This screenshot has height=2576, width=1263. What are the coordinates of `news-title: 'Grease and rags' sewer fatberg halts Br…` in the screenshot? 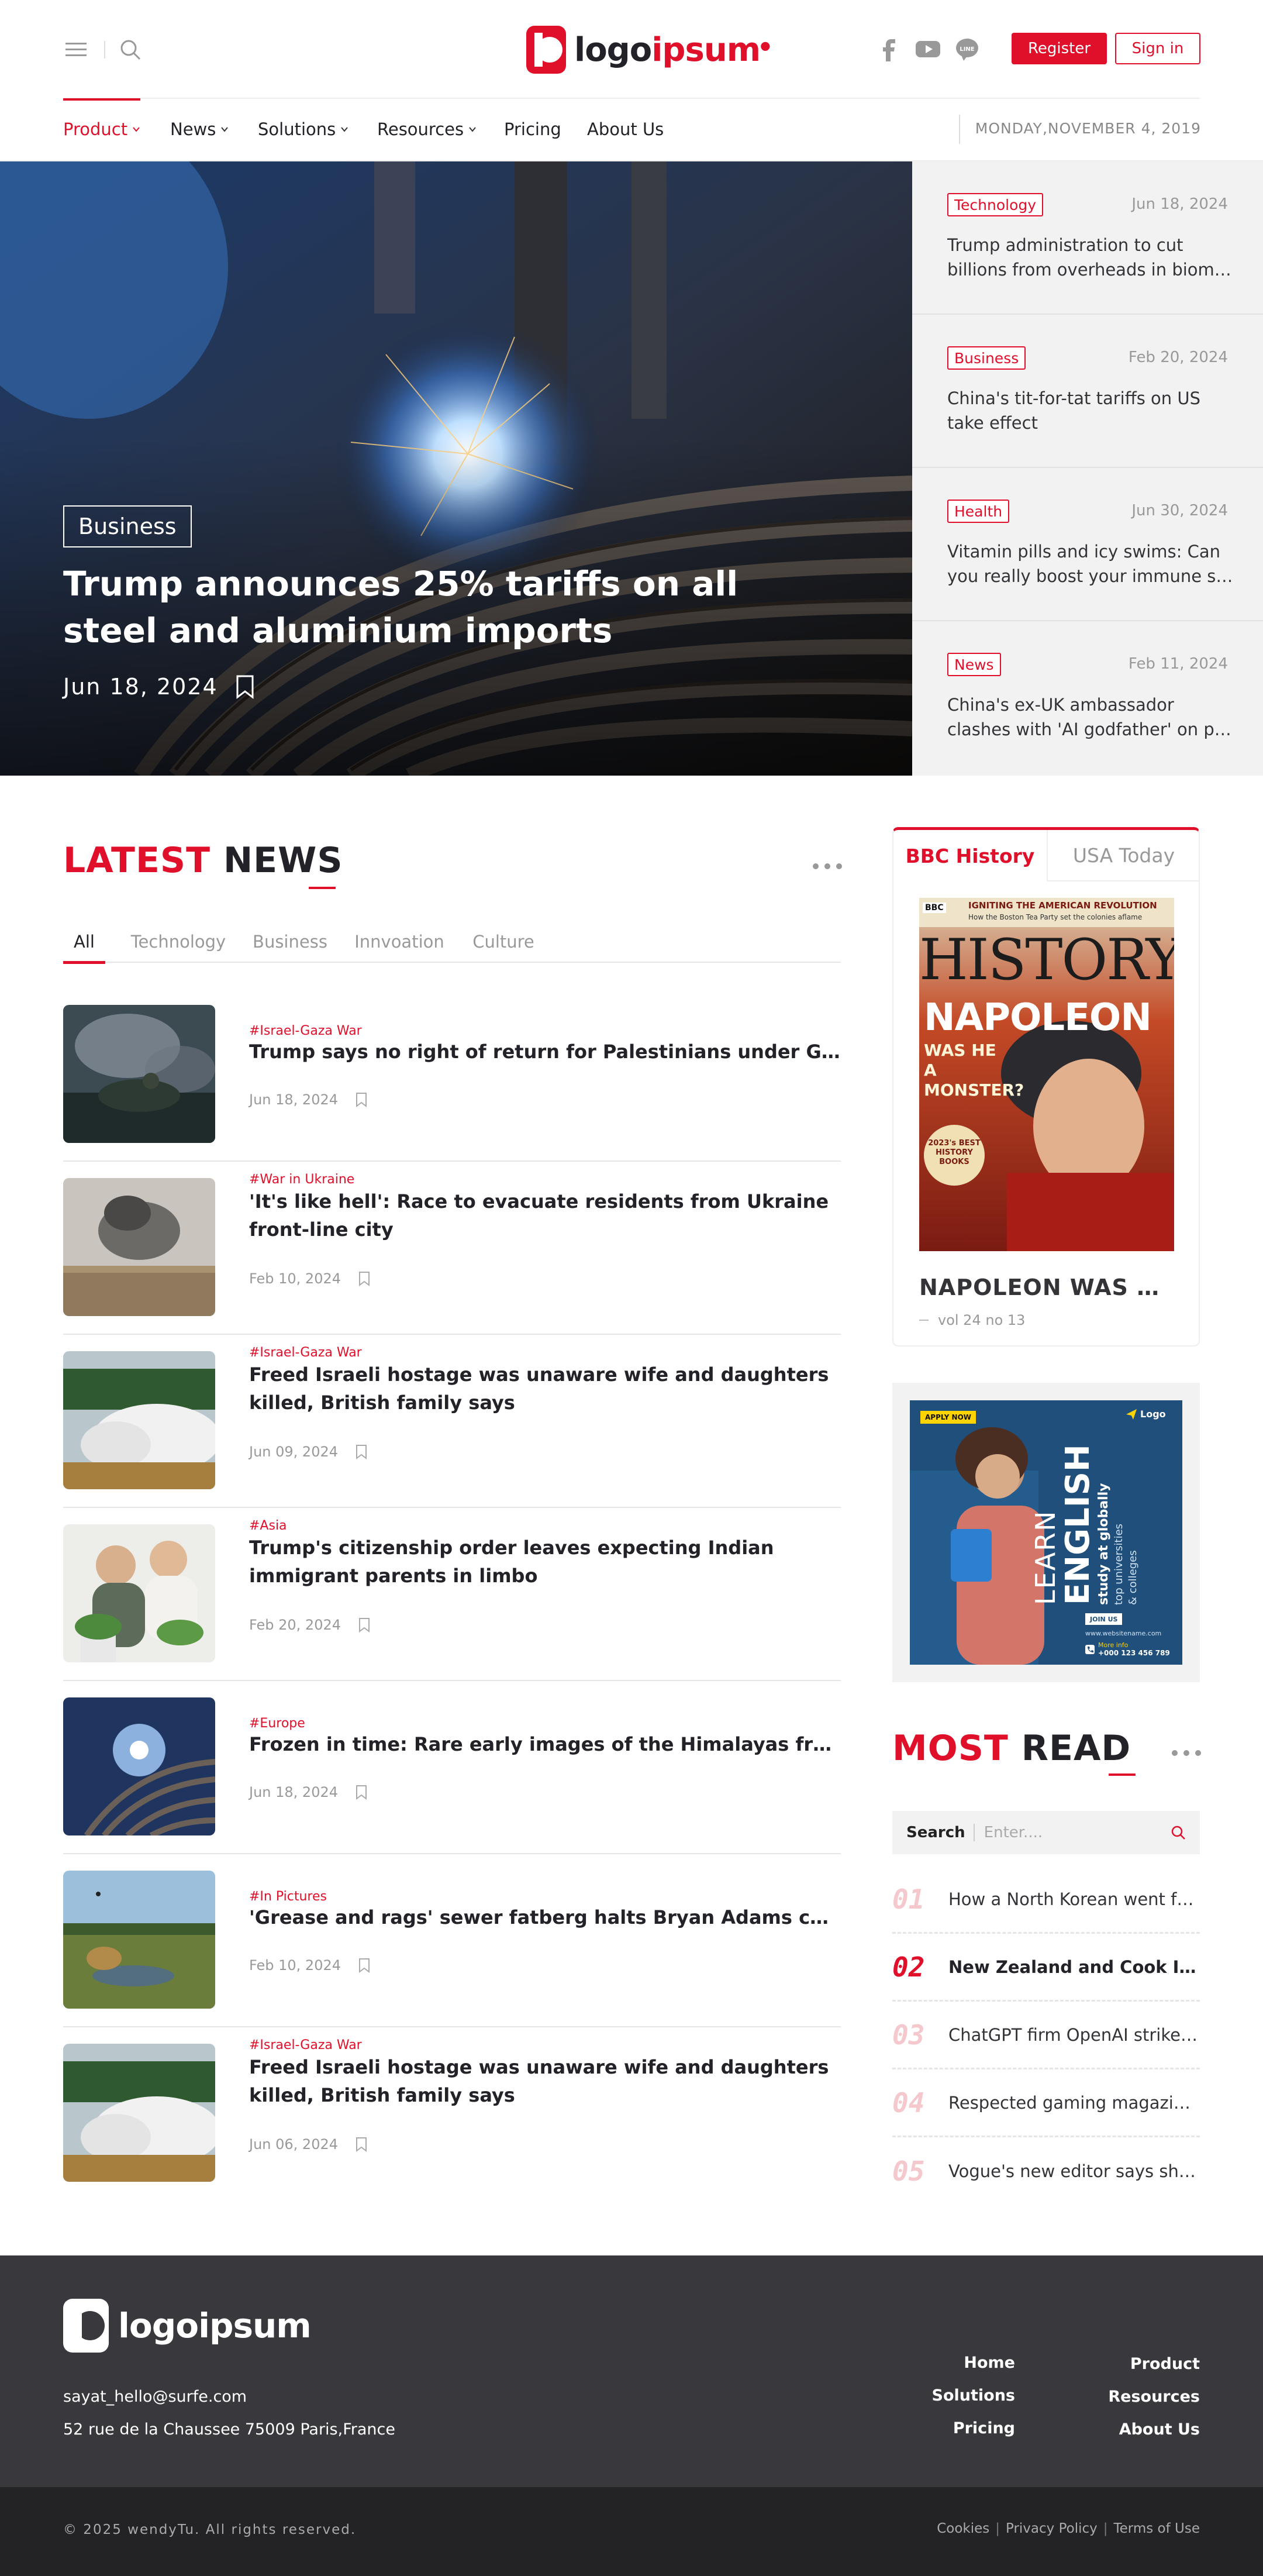 It's located at (545, 1917).